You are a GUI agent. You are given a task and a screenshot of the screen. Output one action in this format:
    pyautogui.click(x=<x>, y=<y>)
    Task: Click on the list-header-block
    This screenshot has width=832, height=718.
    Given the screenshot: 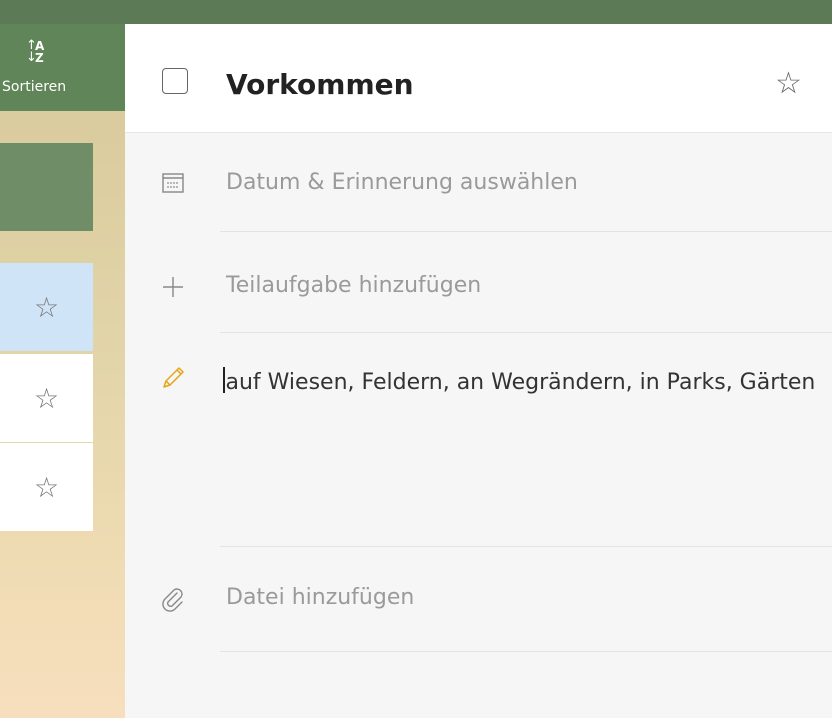 What is the action you would take?
    pyautogui.click(x=46, y=187)
    